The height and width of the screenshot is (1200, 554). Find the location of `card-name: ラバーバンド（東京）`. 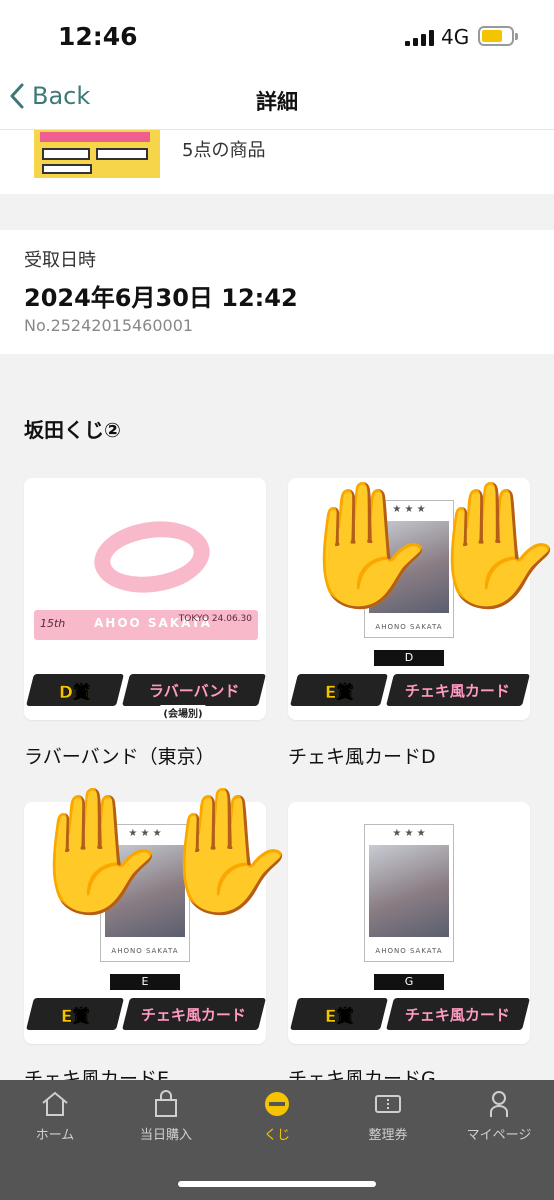

card-name: ラバーバンド（東京） is located at coordinates (119, 757).